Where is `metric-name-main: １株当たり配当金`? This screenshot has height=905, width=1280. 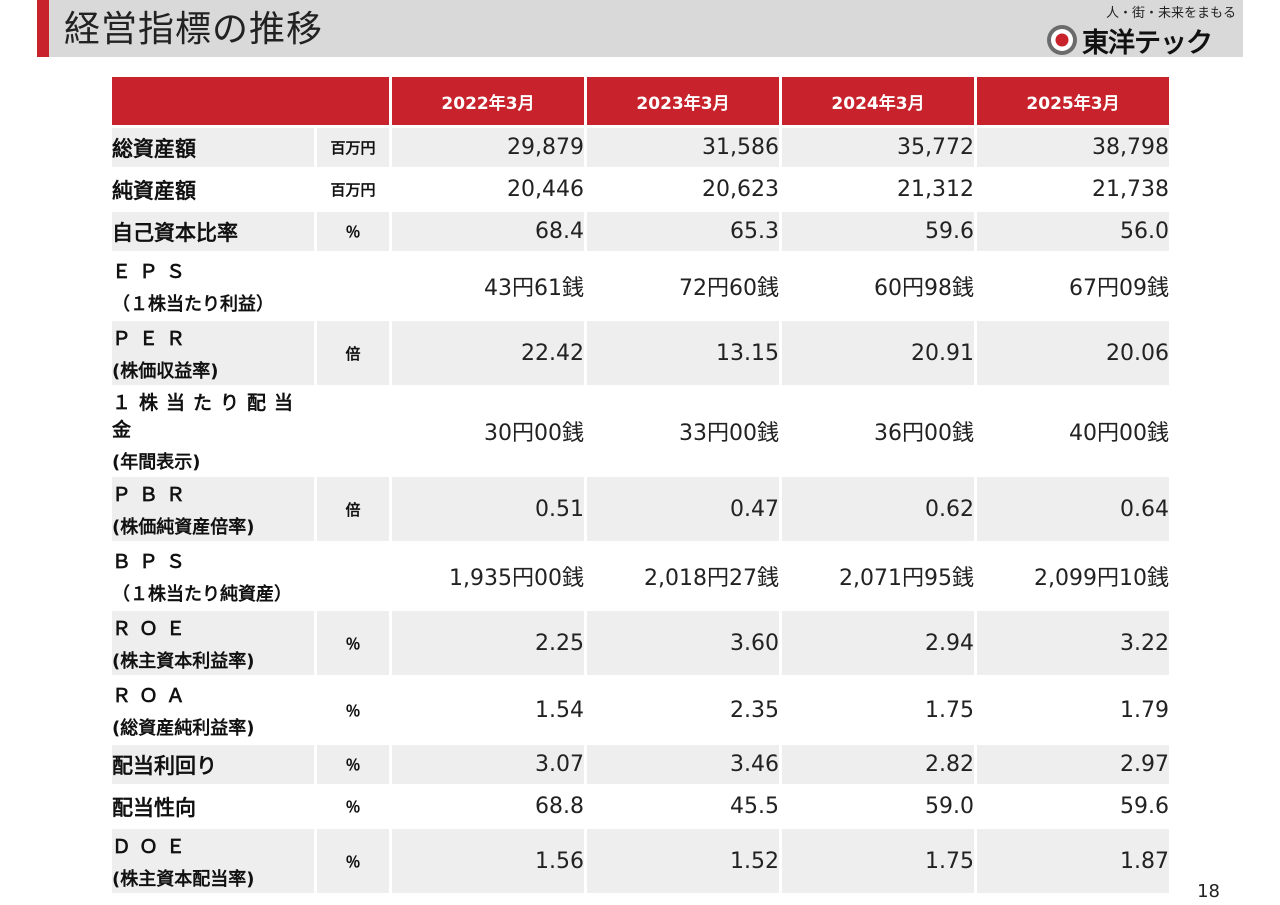 metric-name-main: １株当たり配当金 is located at coordinates (207, 416).